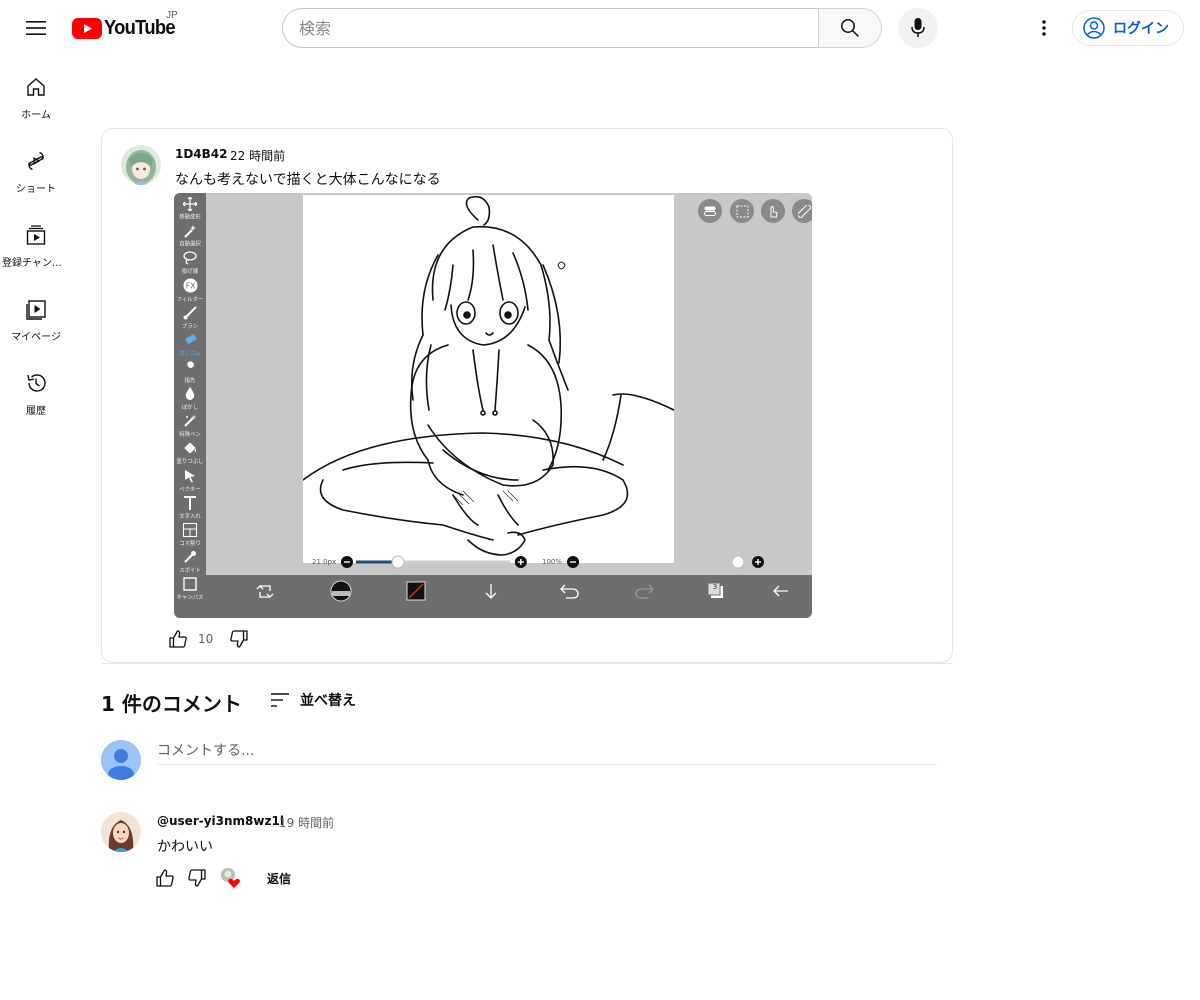  I want to click on tool-fill: 塗りつぶし, so click(190, 454).